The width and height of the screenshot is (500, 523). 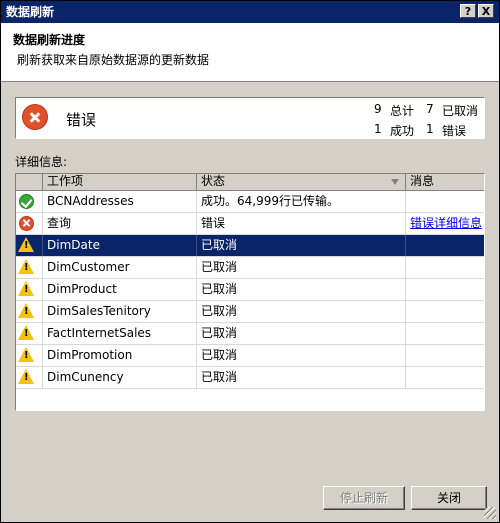 I want to click on column-header-status-label: 状态, so click(x=213, y=181).